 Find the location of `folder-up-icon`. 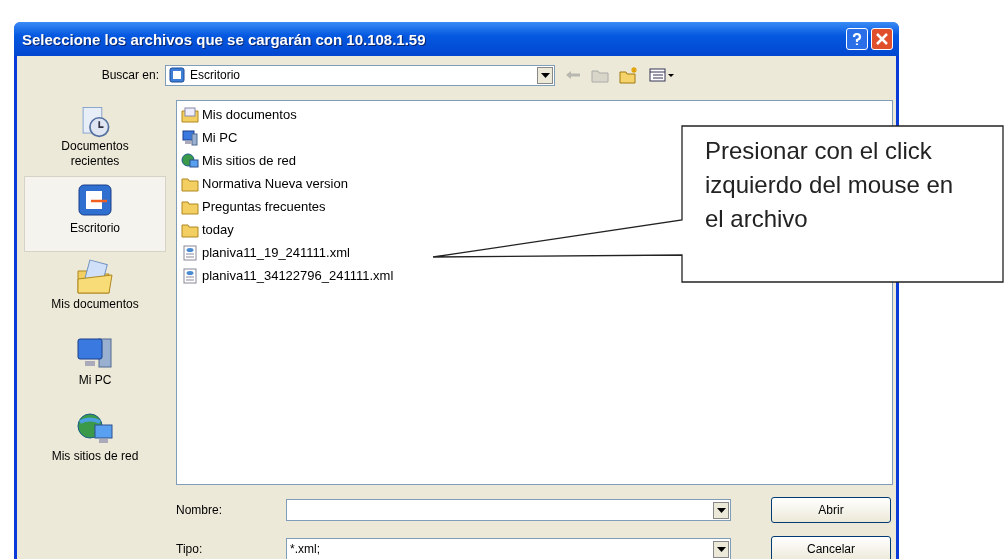

folder-up-icon is located at coordinates (600, 75).